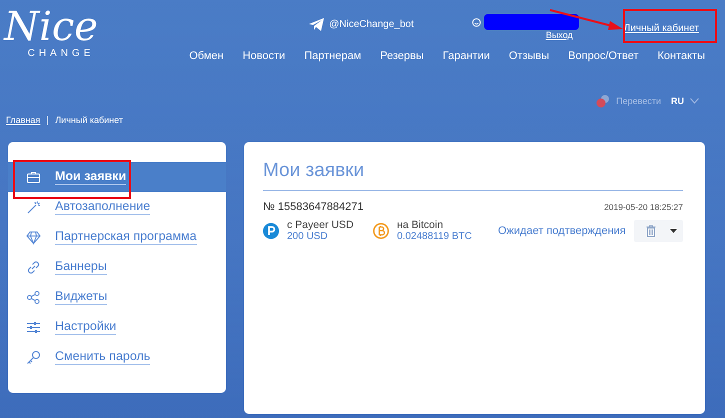 The height and width of the screenshot is (418, 725). I want to click on sidebar-item: Сменить пароль, so click(117, 357).